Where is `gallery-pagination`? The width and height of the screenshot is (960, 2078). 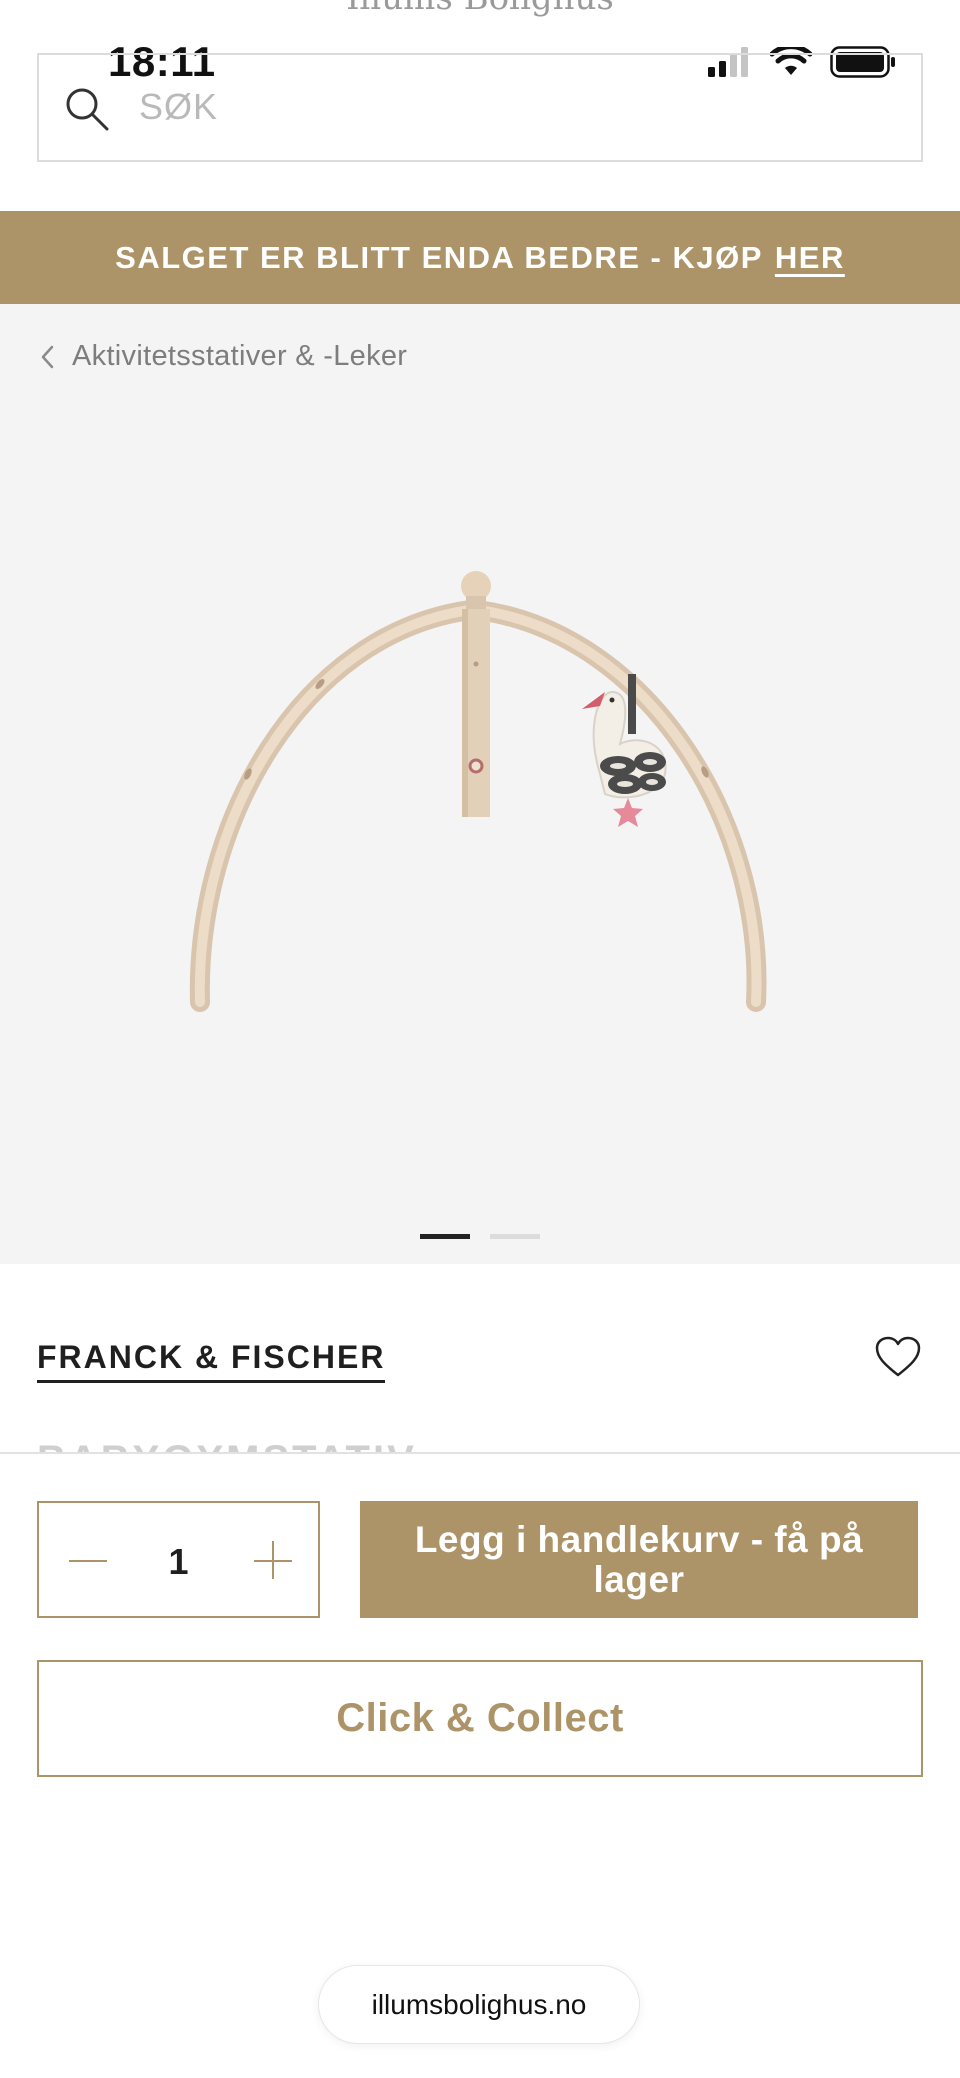 gallery-pagination is located at coordinates (480, 1236).